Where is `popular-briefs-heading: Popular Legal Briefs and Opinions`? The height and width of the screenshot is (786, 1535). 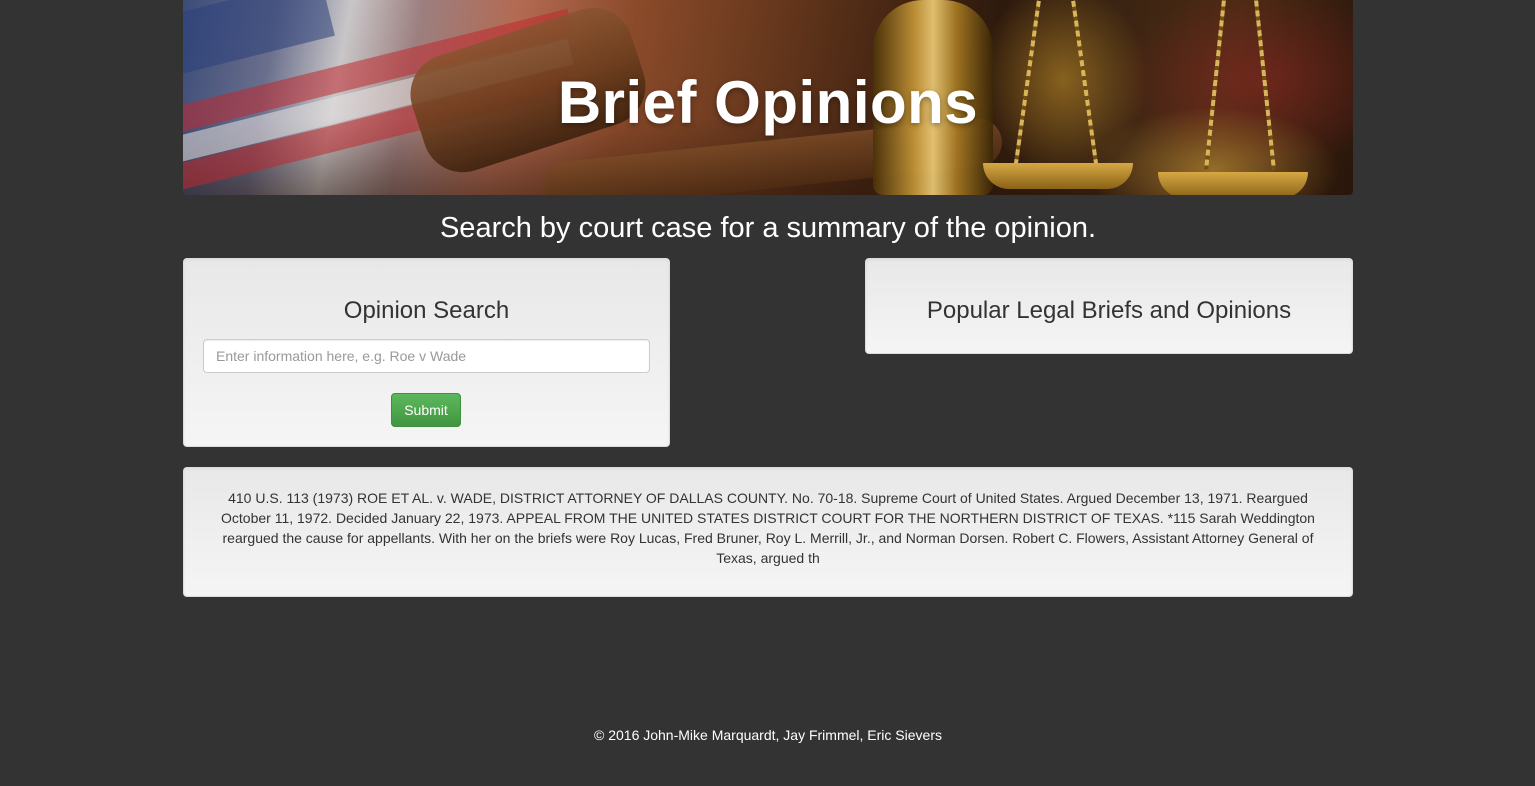
popular-briefs-heading: Popular Legal Briefs and Opinions is located at coordinates (1109, 310).